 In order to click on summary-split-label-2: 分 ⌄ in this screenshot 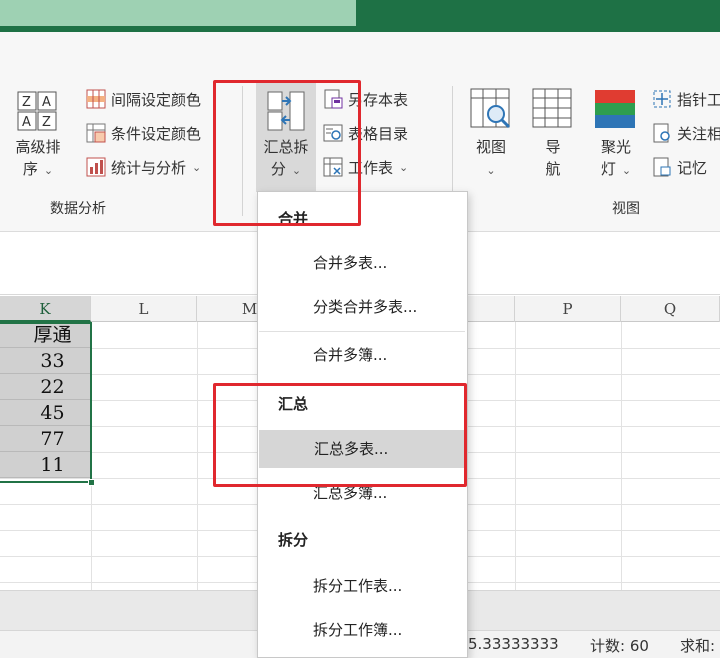, I will do `click(286, 169)`.